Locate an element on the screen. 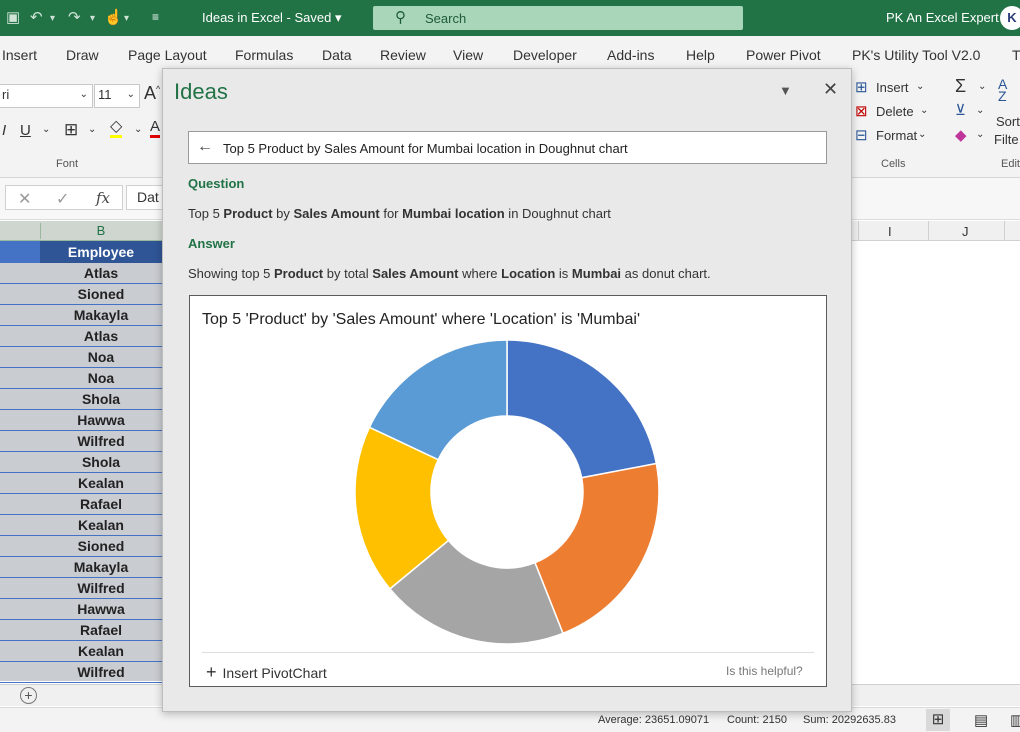 The height and width of the screenshot is (732, 1020). sort-filter-icon: AZ is located at coordinates (1002, 90).